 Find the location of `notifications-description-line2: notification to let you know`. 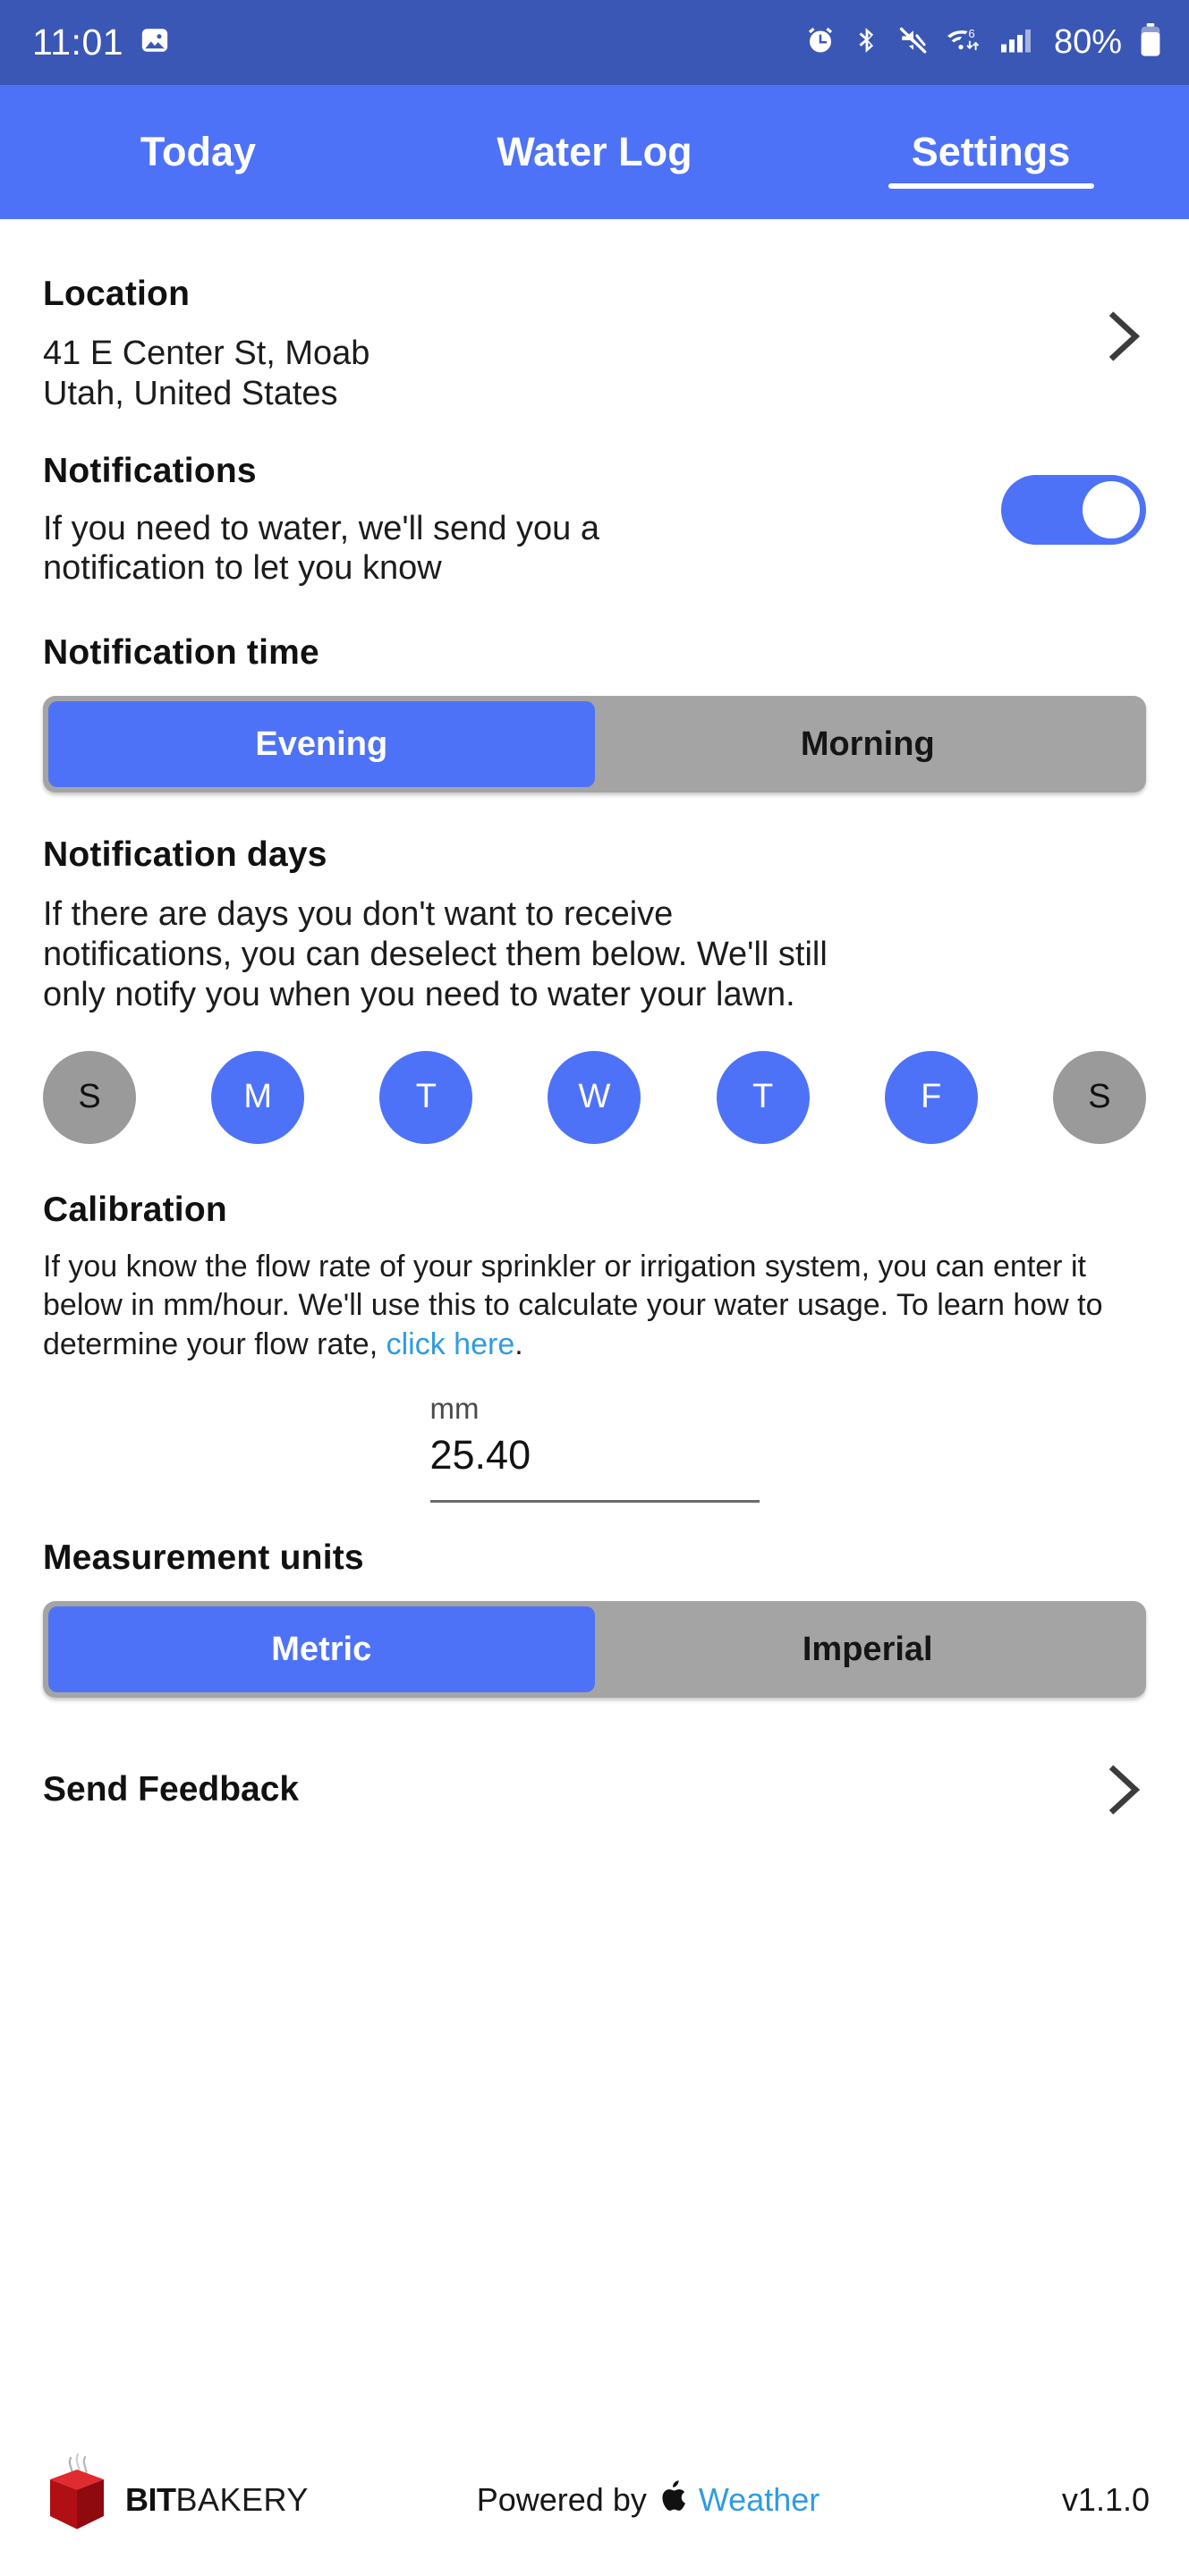

notifications-description-line2: notification to let you know is located at coordinates (242, 568).